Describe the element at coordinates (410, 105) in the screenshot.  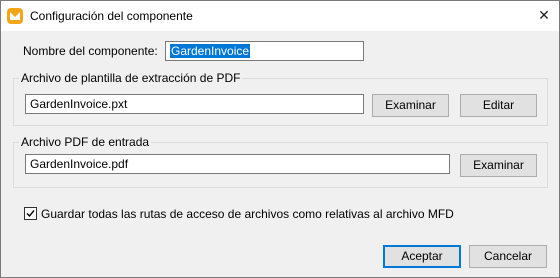
I see `template-browse-button: Examinar` at that location.